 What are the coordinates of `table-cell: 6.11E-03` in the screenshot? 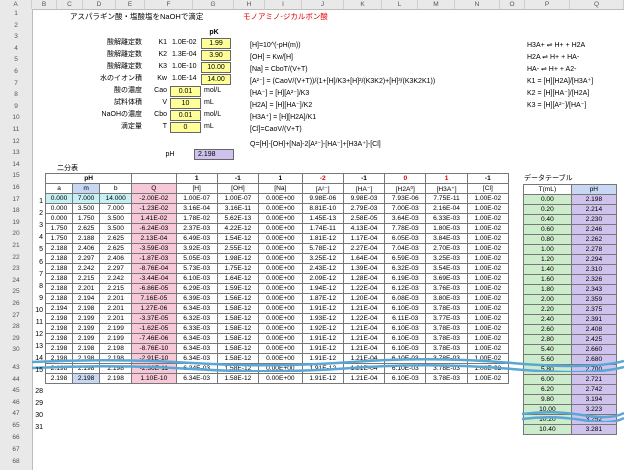 It's located at (405, 318).